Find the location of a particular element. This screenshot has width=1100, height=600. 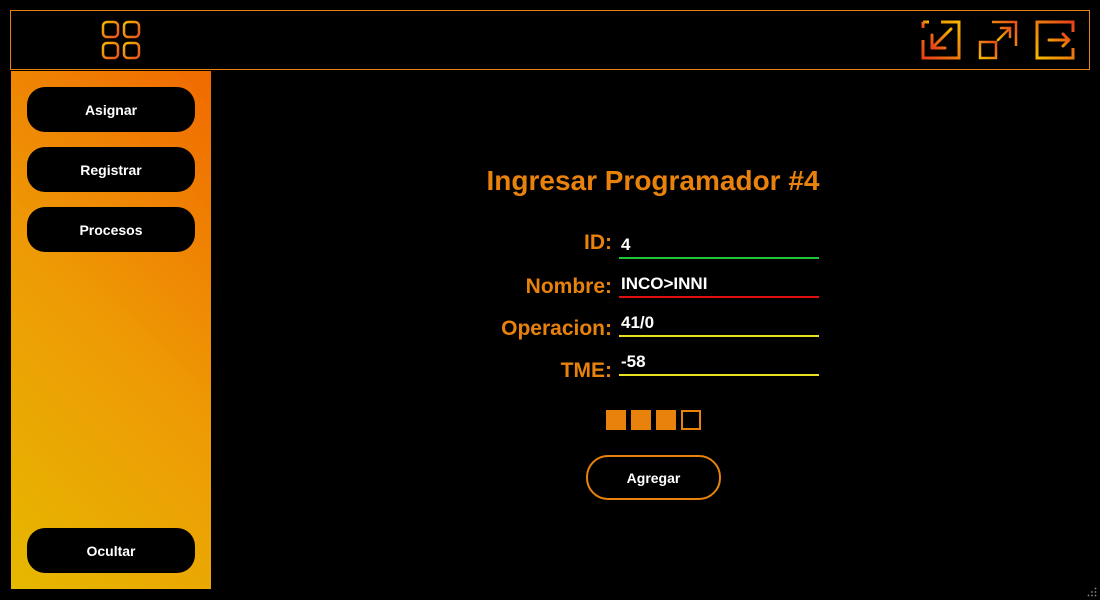

operacion-input: 41/0 is located at coordinates (719, 324).